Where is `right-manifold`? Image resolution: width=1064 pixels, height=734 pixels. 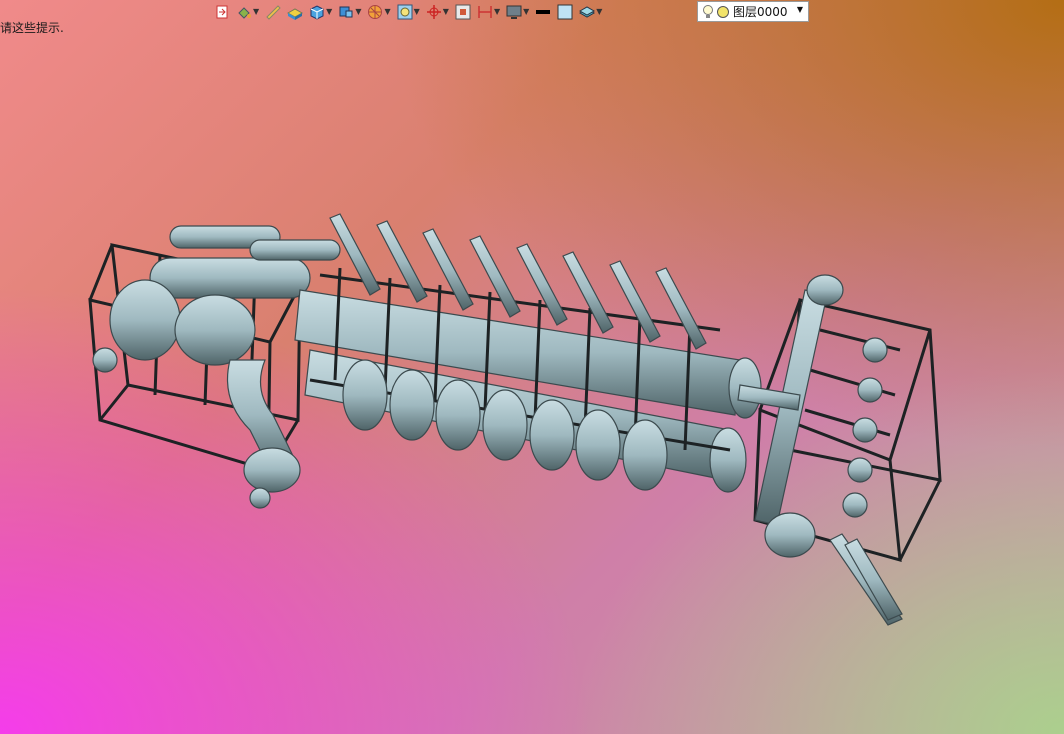 right-manifold is located at coordinates (828, 450).